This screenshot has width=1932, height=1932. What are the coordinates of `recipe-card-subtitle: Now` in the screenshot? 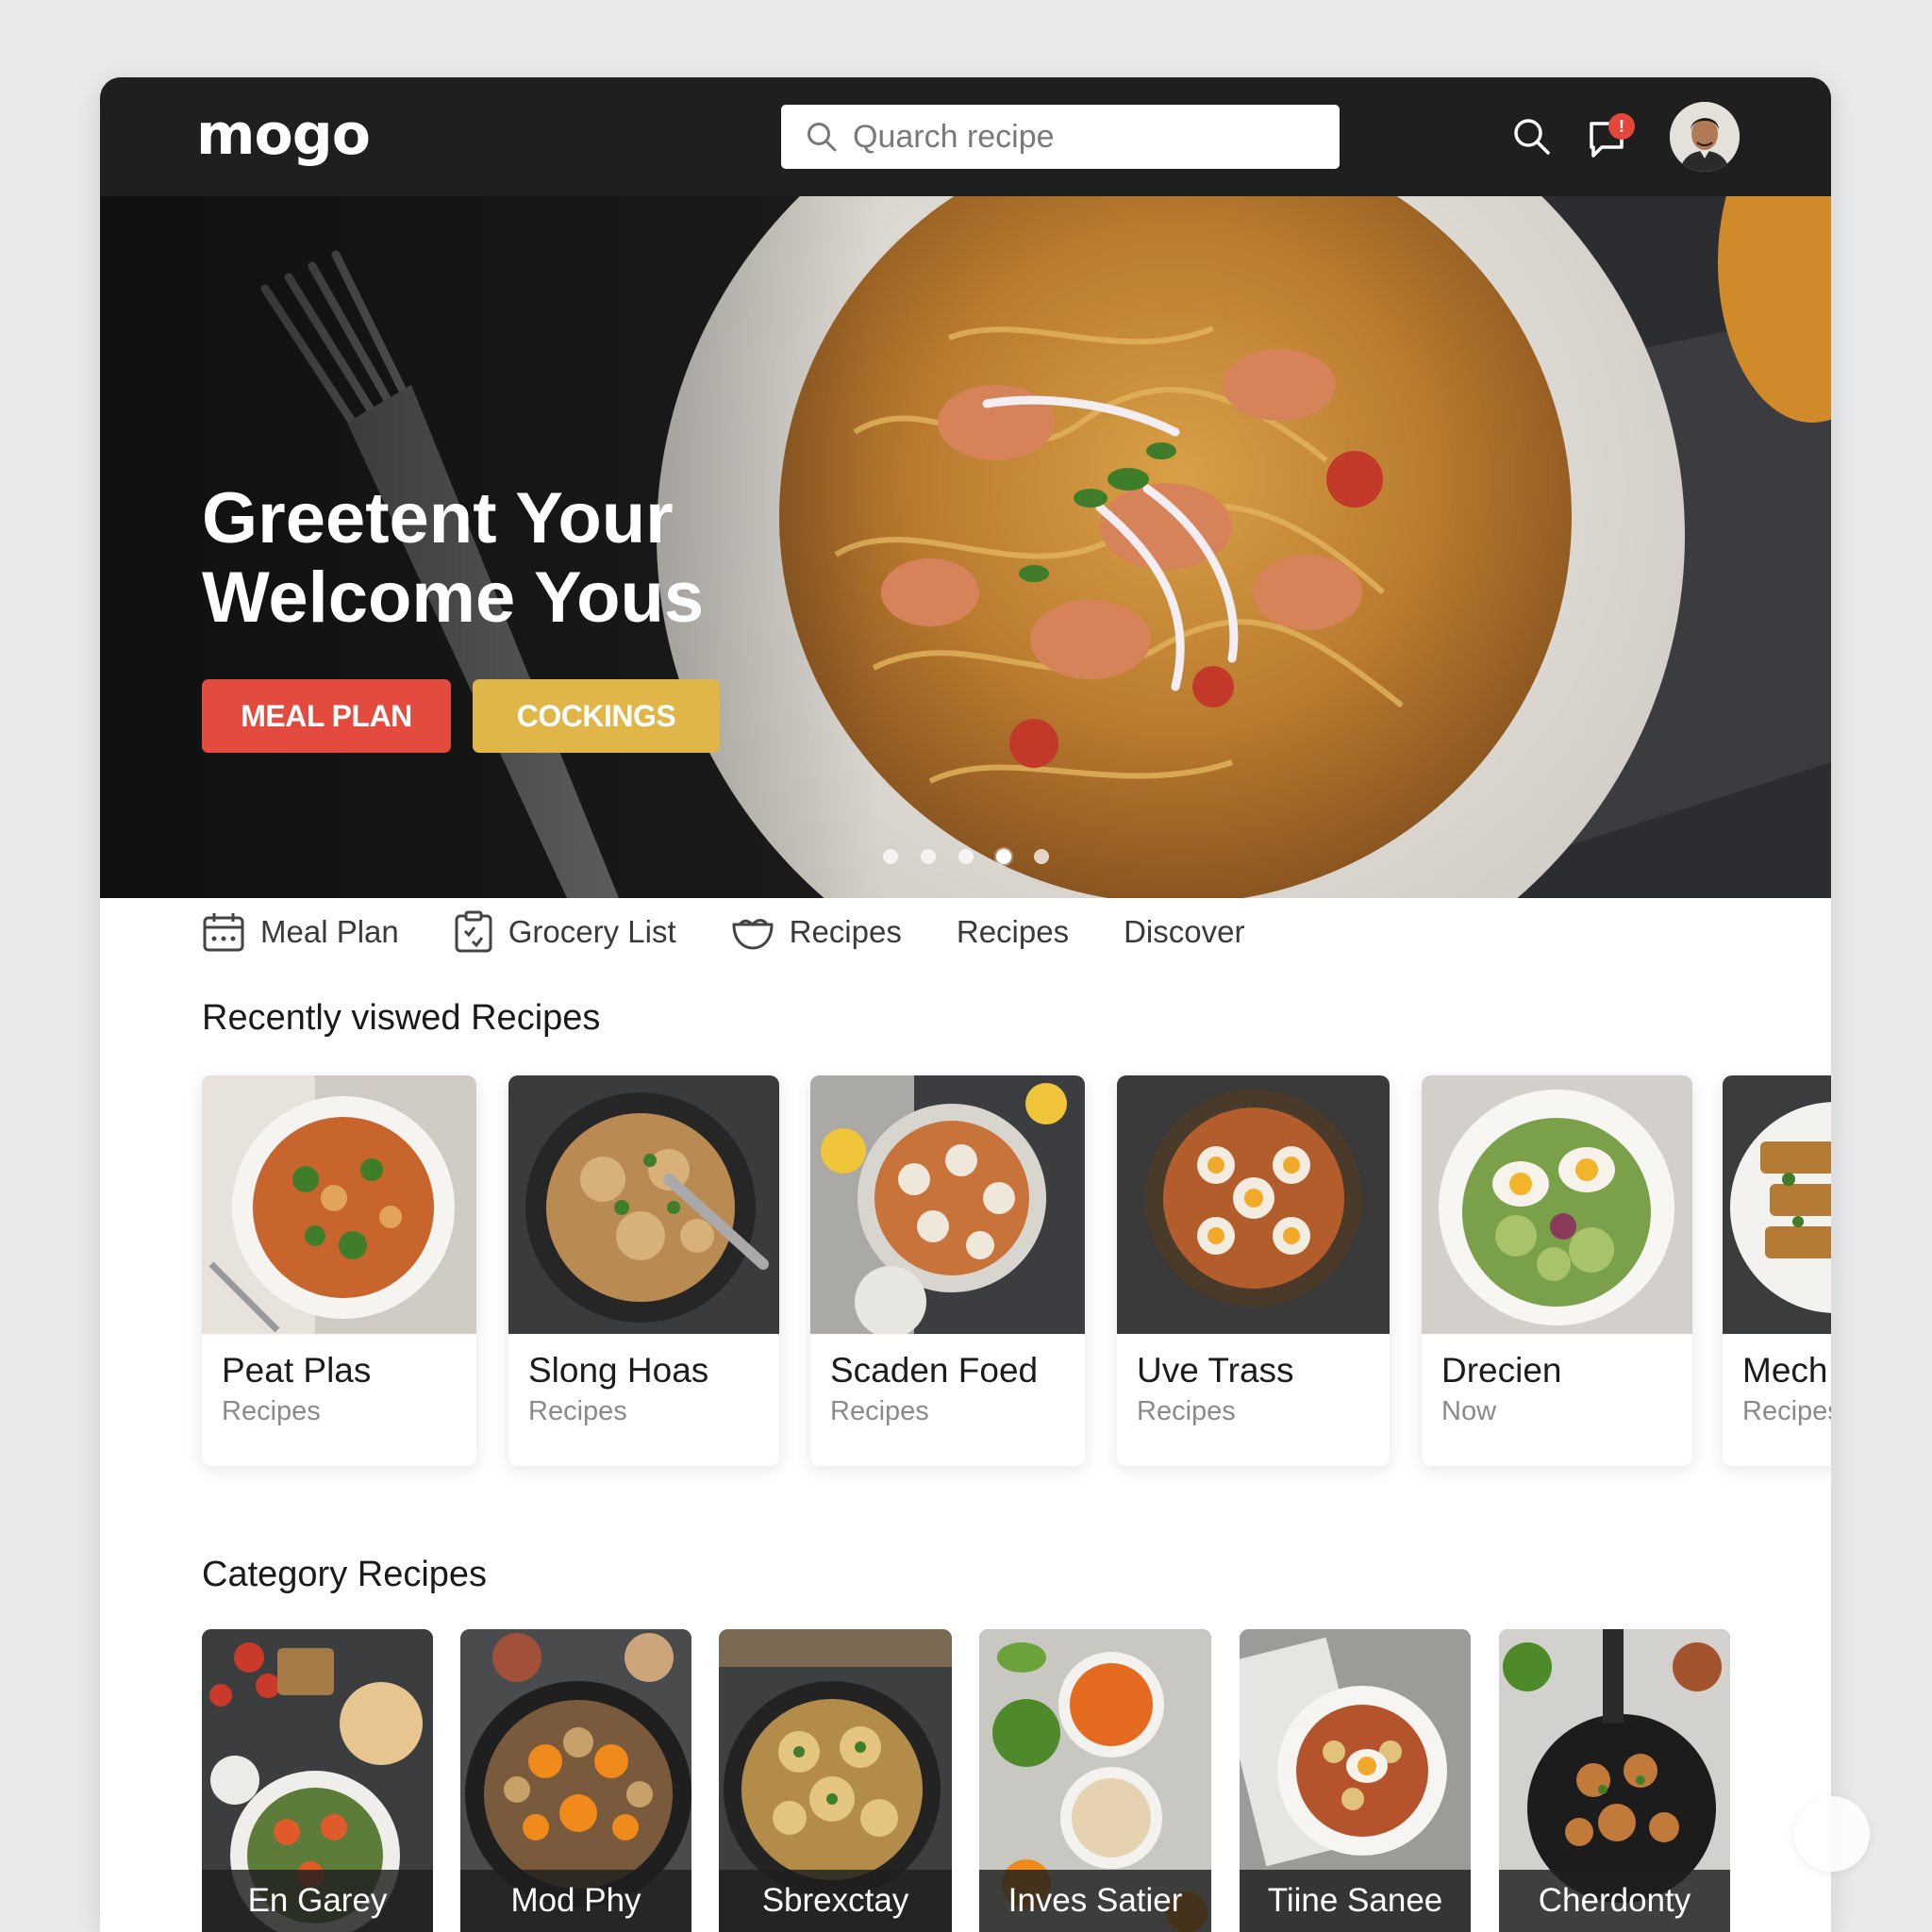 It's located at (1469, 1411).